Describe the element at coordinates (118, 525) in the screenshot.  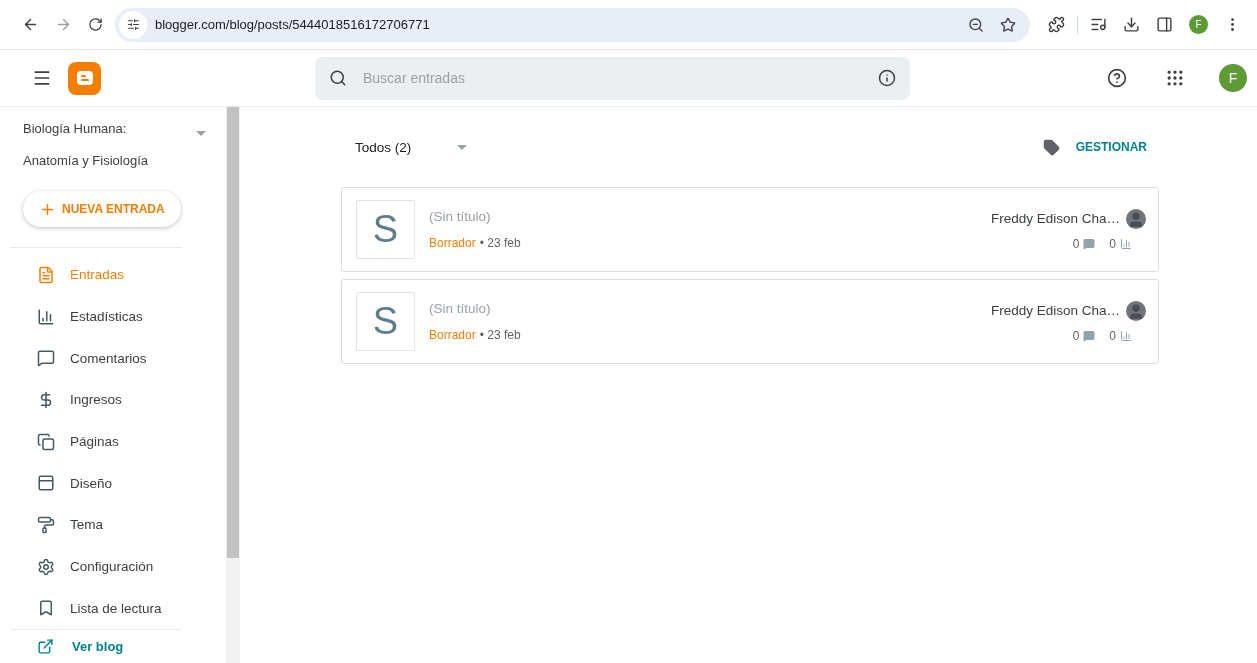
I see `sidebar-item: Tema` at that location.